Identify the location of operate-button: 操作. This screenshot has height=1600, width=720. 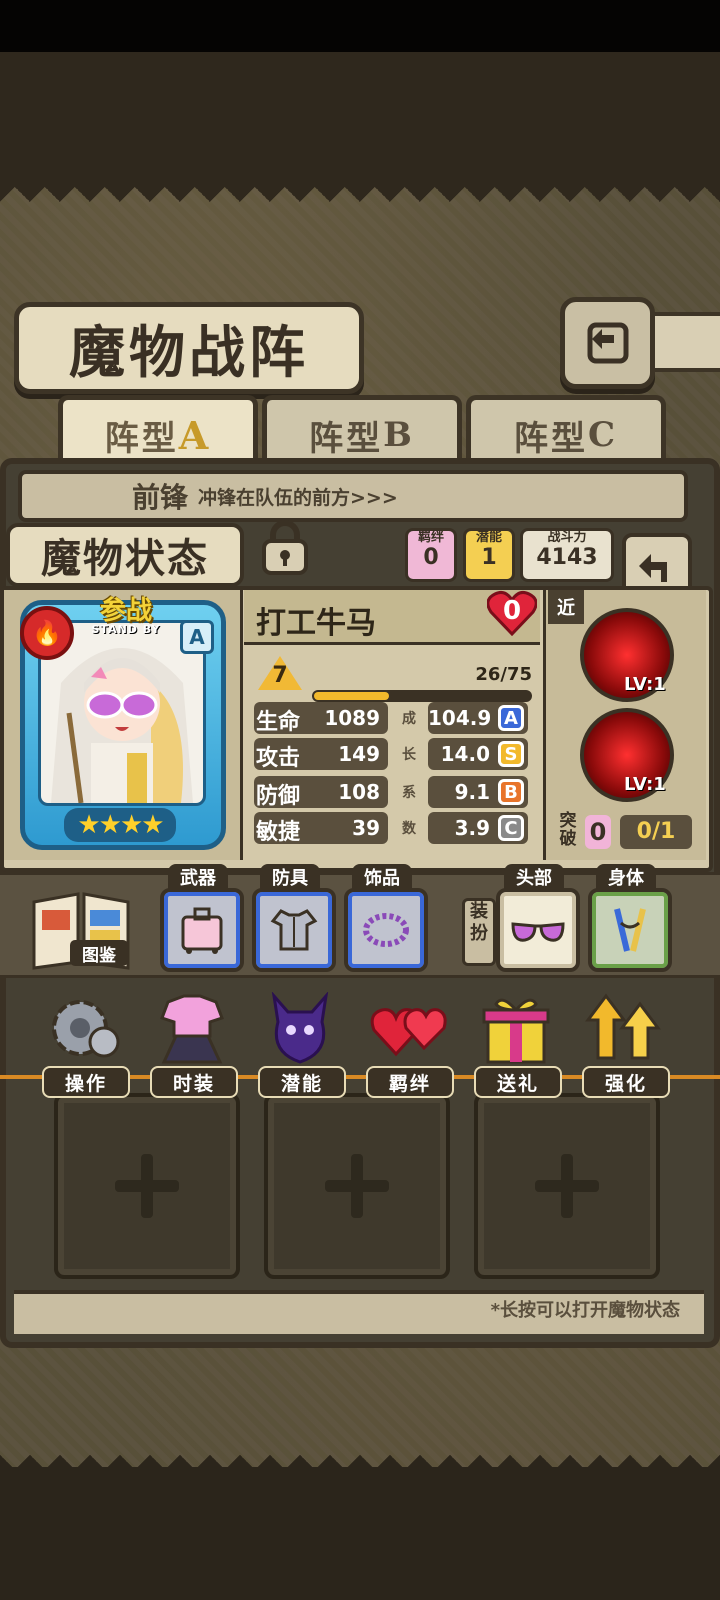
(84, 1046).